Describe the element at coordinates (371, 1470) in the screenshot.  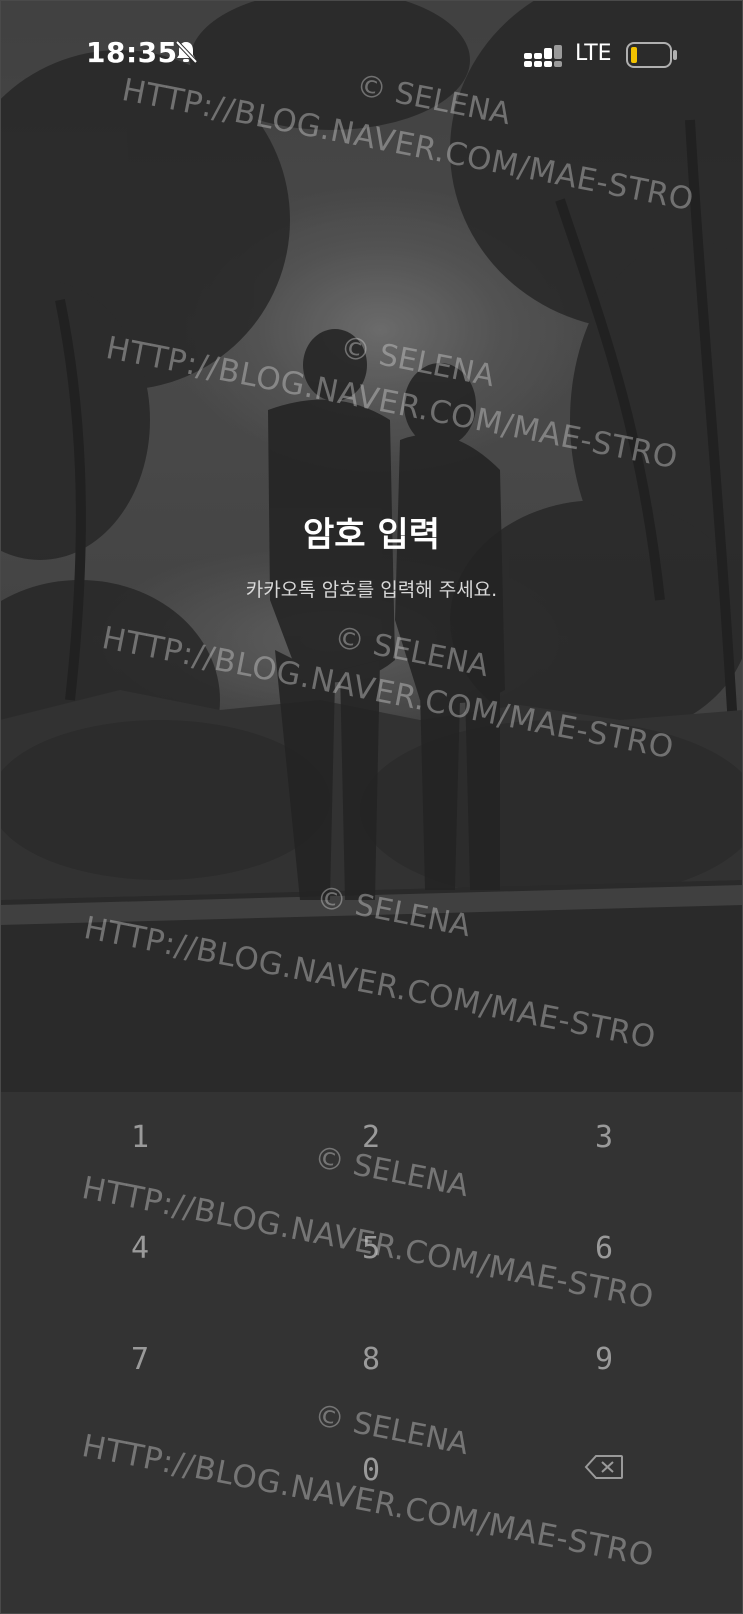
I see `key-0: 0` at that location.